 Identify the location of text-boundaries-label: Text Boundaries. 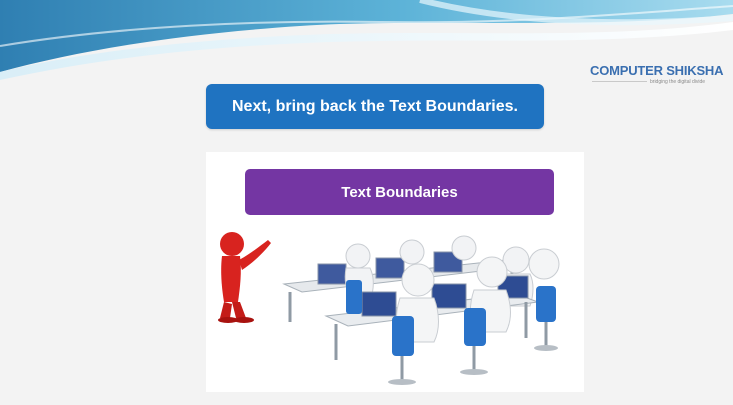
(399, 192).